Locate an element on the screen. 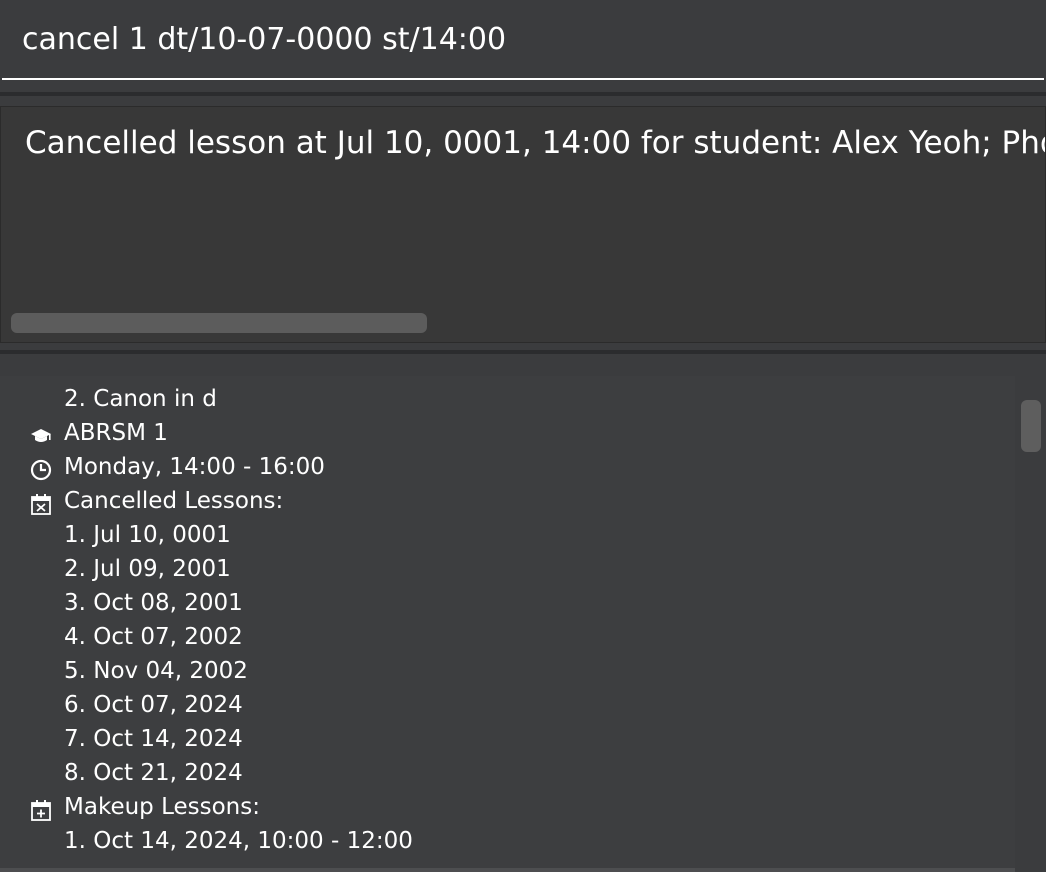 Image resolution: width=1046 pixels, height=872 pixels. graduation-cap-icon is located at coordinates (41, 434).